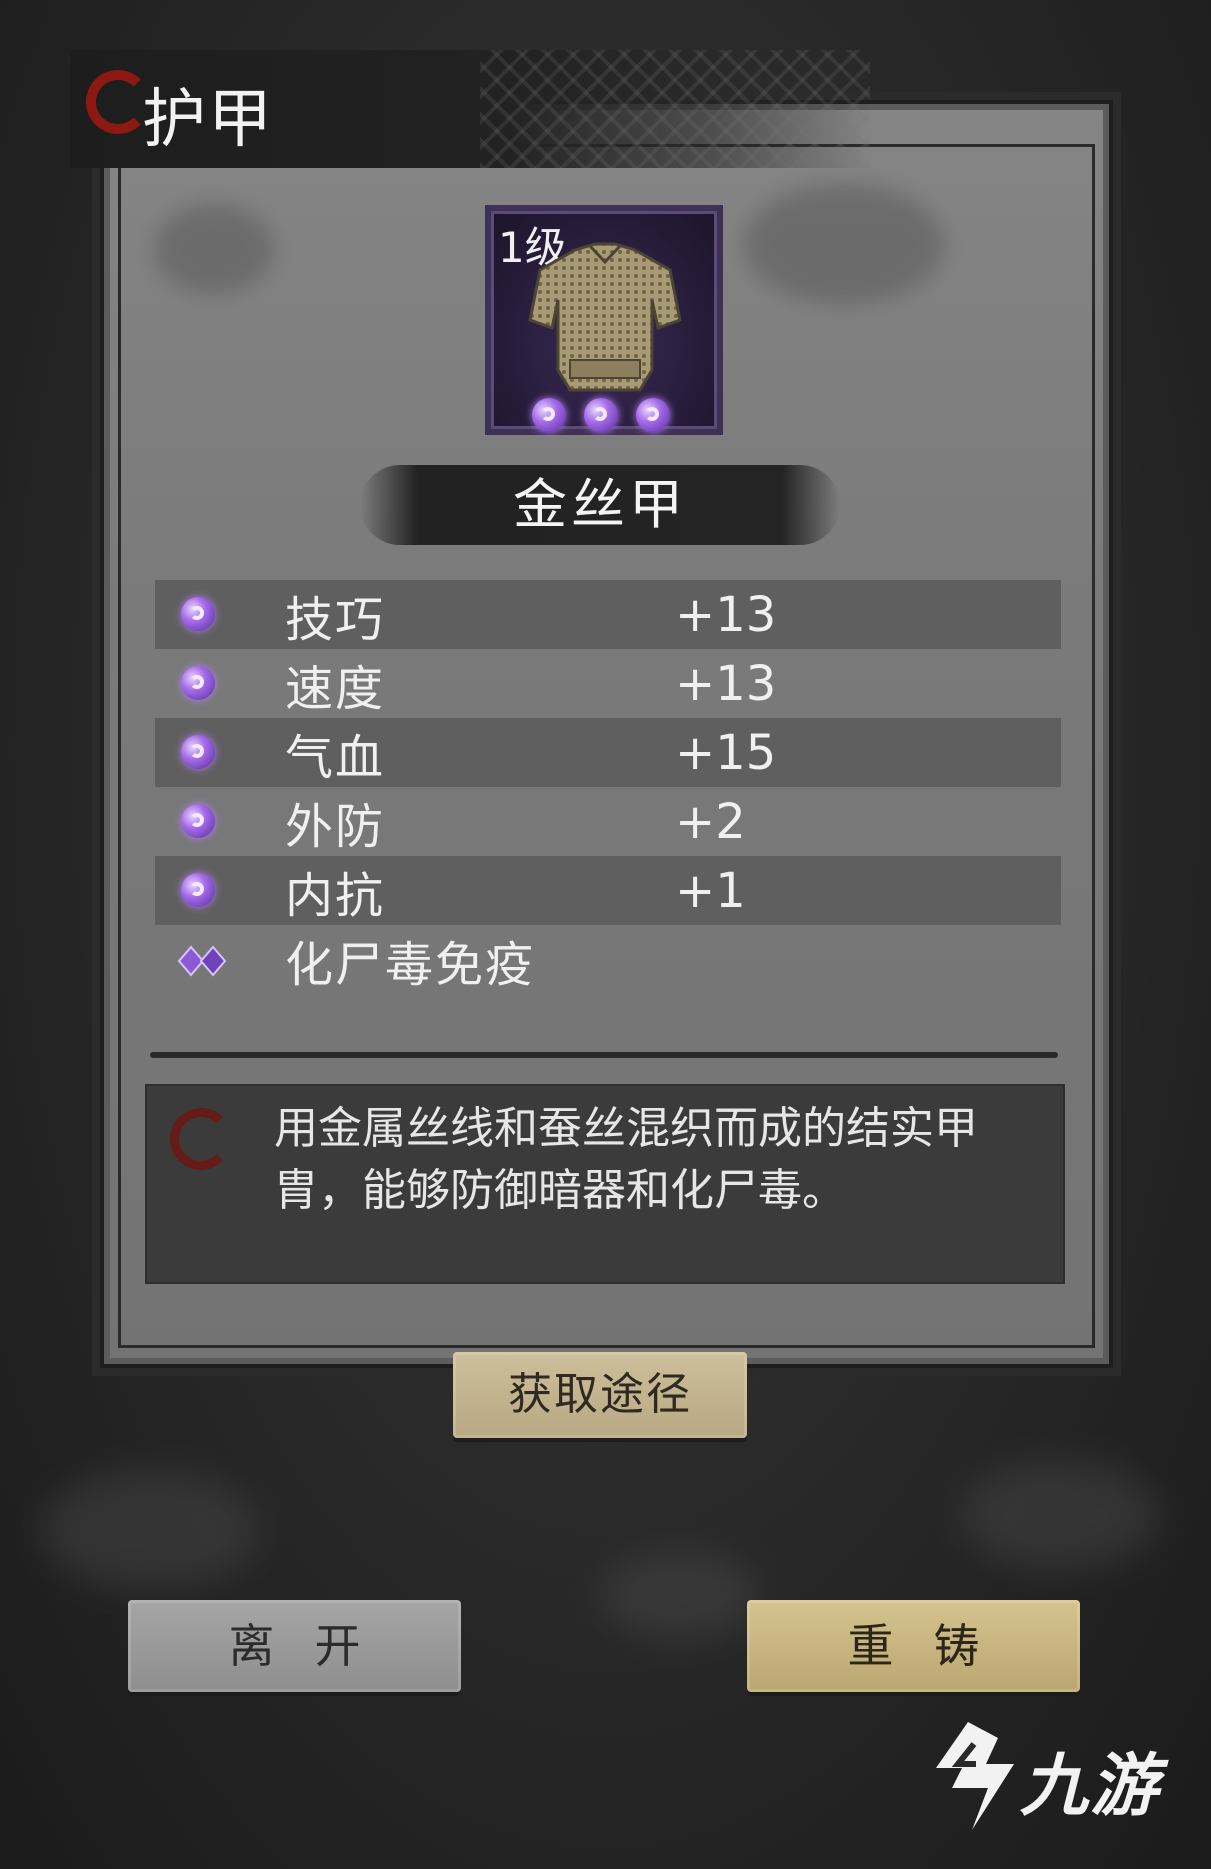 This screenshot has height=1869, width=1211. Describe the element at coordinates (600, 1395) in the screenshot. I see `acquire-source-button: 获取途径` at that location.